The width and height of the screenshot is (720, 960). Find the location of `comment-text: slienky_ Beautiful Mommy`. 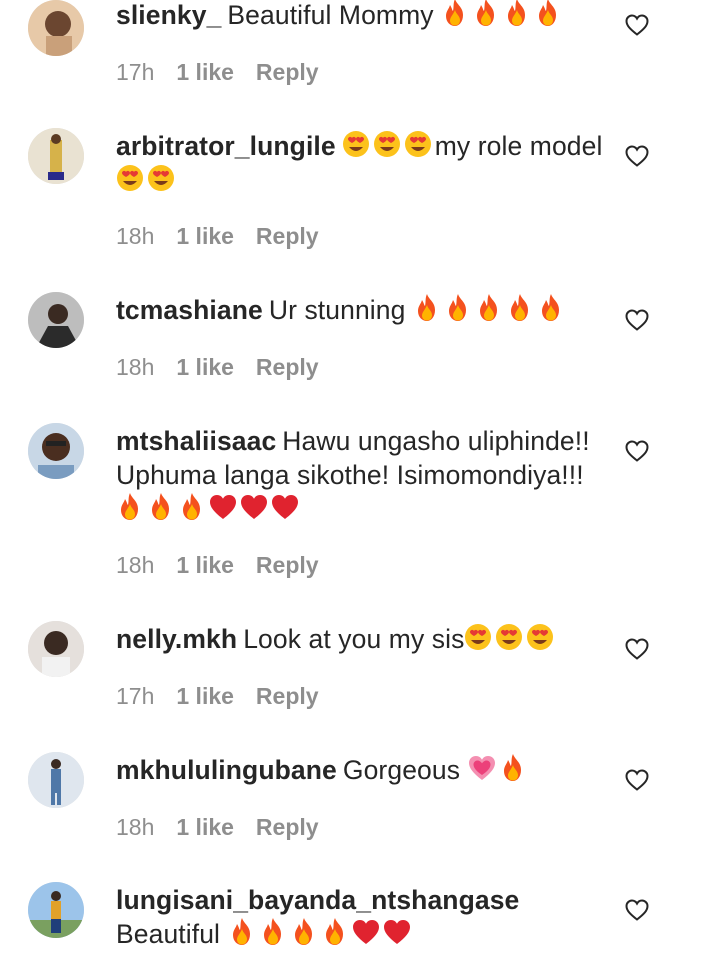

comment-text: slienky_ Beautiful Mommy is located at coordinates (361, 16).